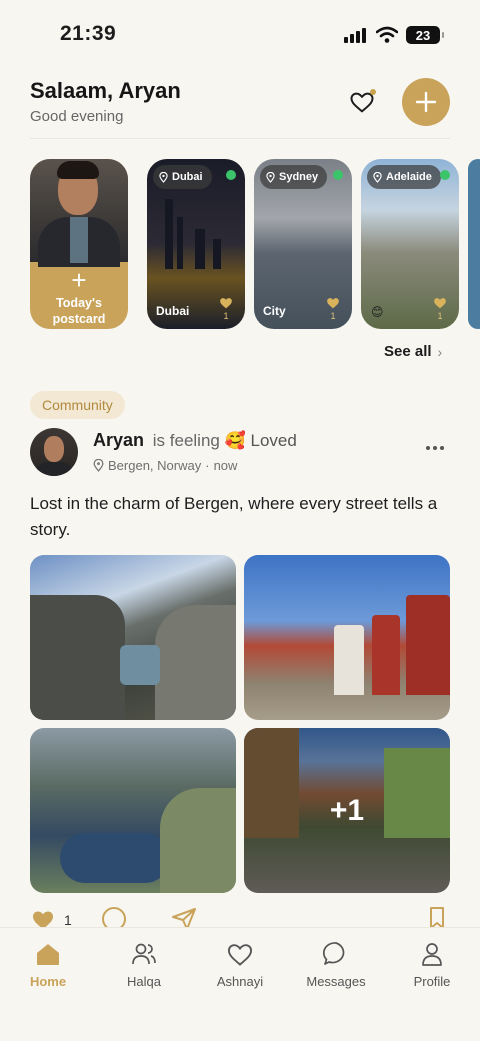  Describe the element at coordinates (182, 177) in the screenshot. I see `location-chip: Dubai` at that location.